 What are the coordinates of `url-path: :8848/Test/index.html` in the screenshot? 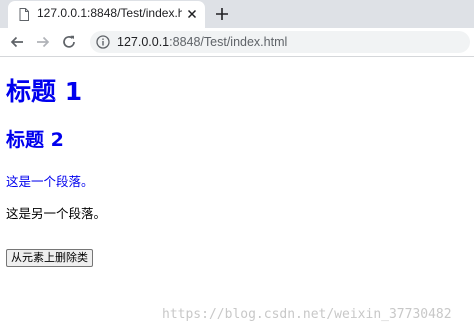 It's located at (228, 42).